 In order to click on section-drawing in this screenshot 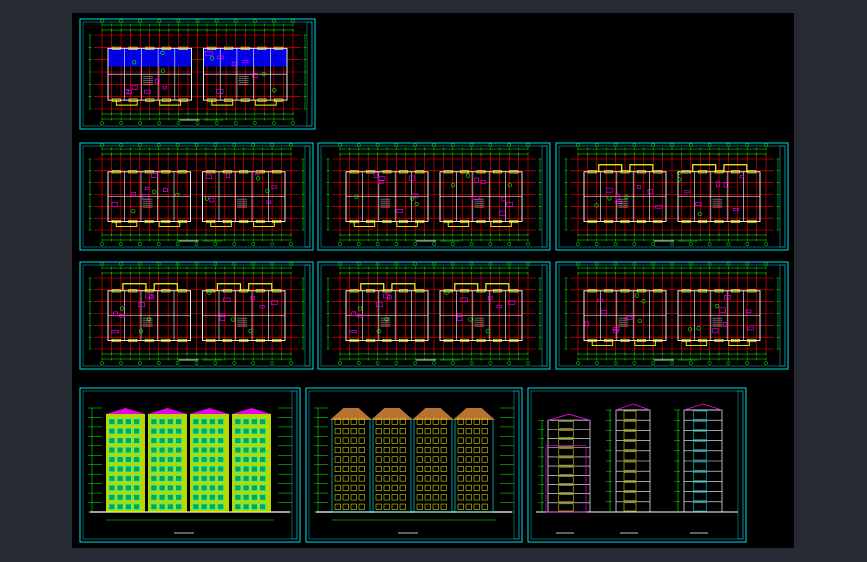, I will do `click(637, 468)`.